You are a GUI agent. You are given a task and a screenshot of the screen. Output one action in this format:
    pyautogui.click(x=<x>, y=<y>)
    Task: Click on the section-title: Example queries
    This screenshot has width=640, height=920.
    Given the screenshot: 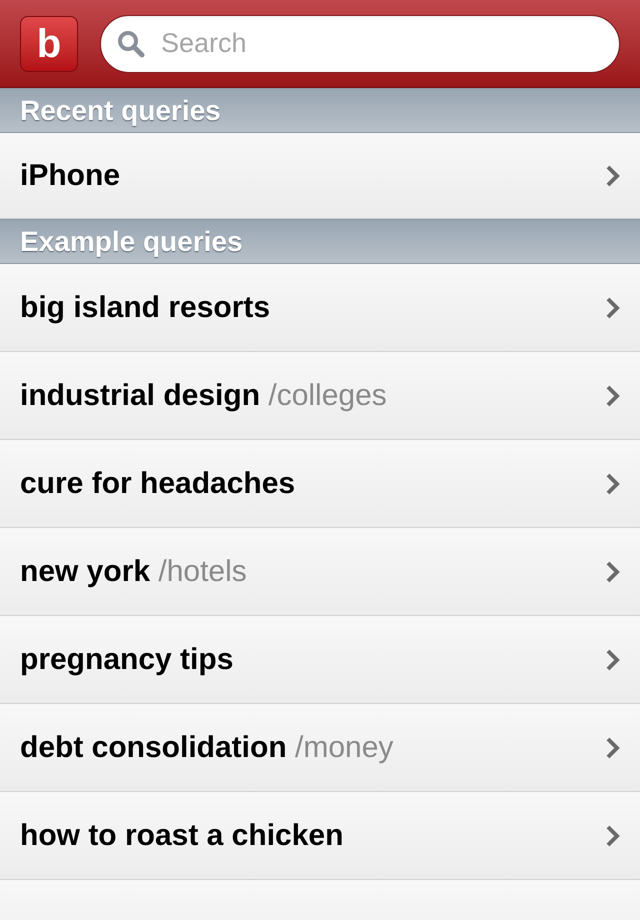 What is the action you would take?
    pyautogui.click(x=131, y=241)
    